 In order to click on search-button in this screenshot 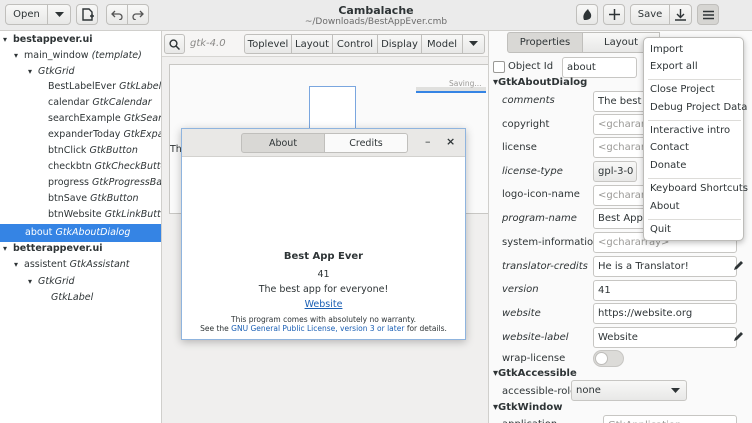, I will do `click(174, 44)`.